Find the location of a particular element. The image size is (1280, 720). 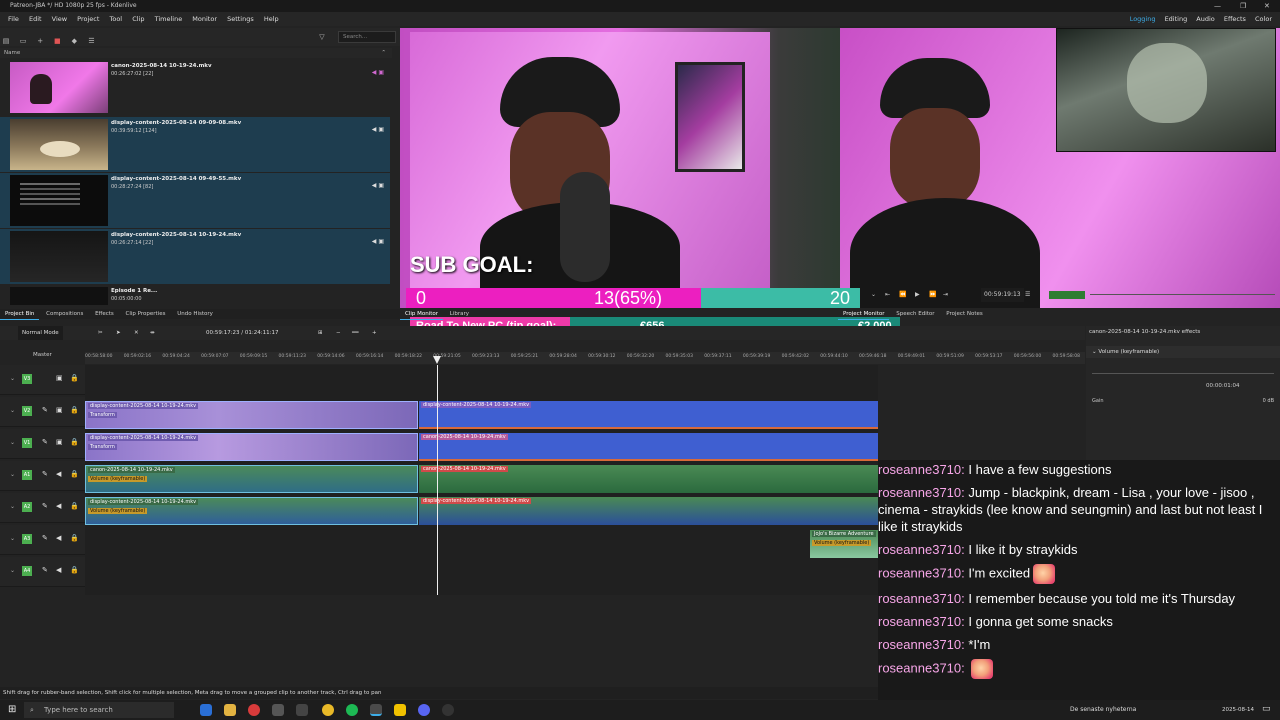

lock-icon: ▣ is located at coordinates (59, 442).